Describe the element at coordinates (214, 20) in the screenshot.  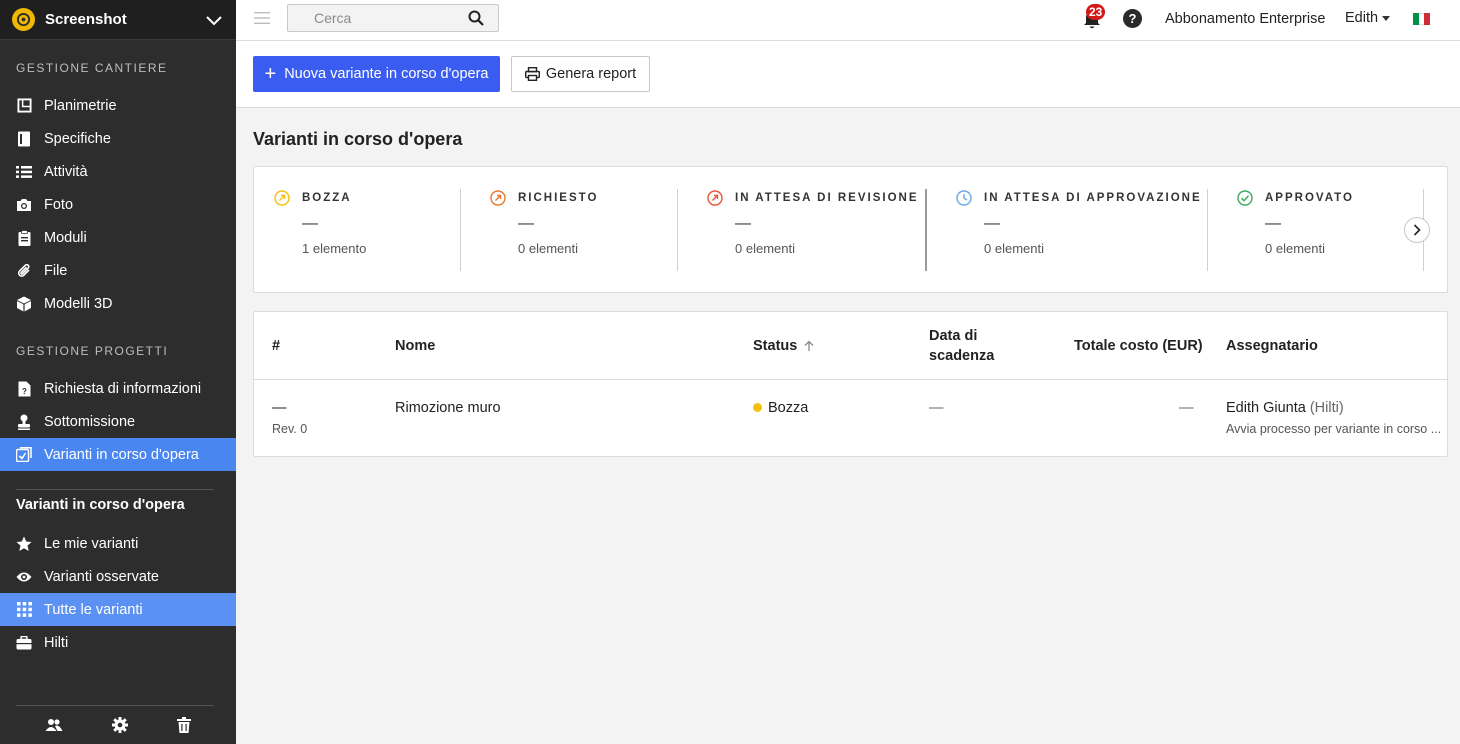
I see `chevron-down-icon` at that location.